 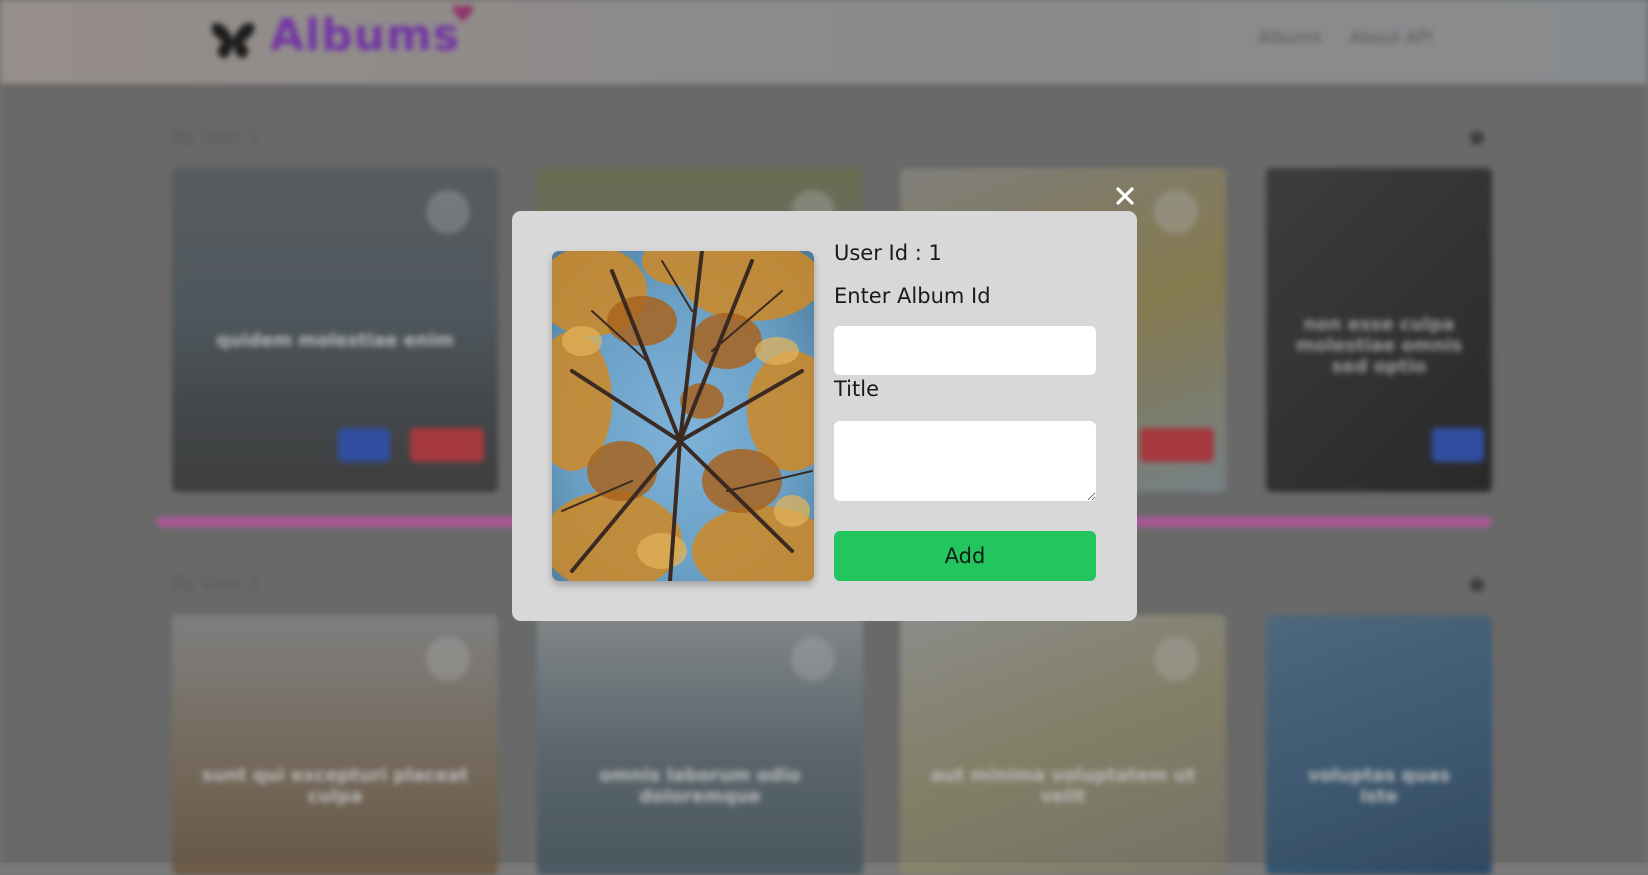 I want to click on title-textarea, so click(x=965, y=461).